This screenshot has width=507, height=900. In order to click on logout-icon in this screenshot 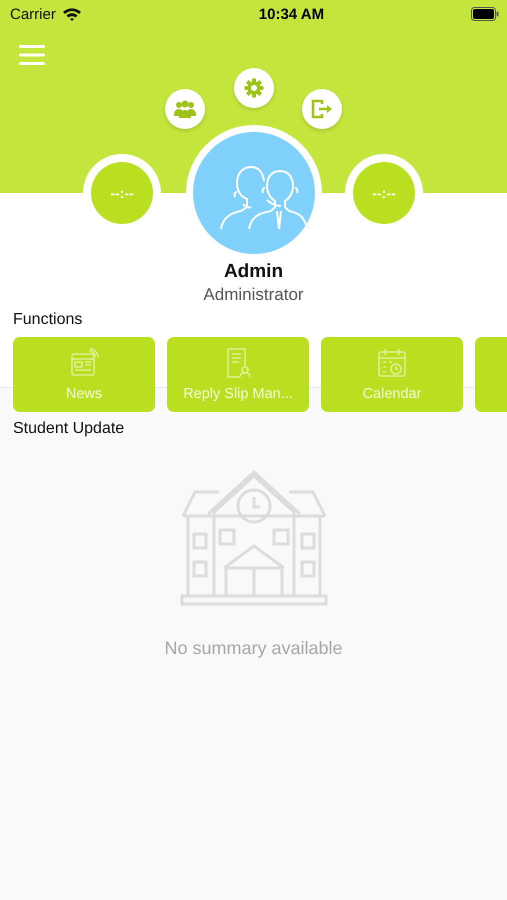, I will do `click(322, 109)`.